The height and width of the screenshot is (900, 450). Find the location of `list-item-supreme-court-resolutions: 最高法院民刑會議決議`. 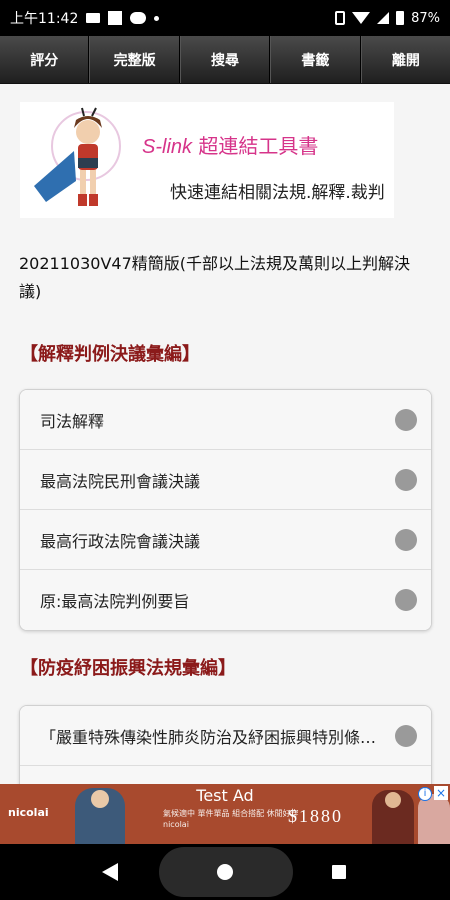

list-item-supreme-court-resolutions: 最高法院民刑會議決議 is located at coordinates (225, 480).